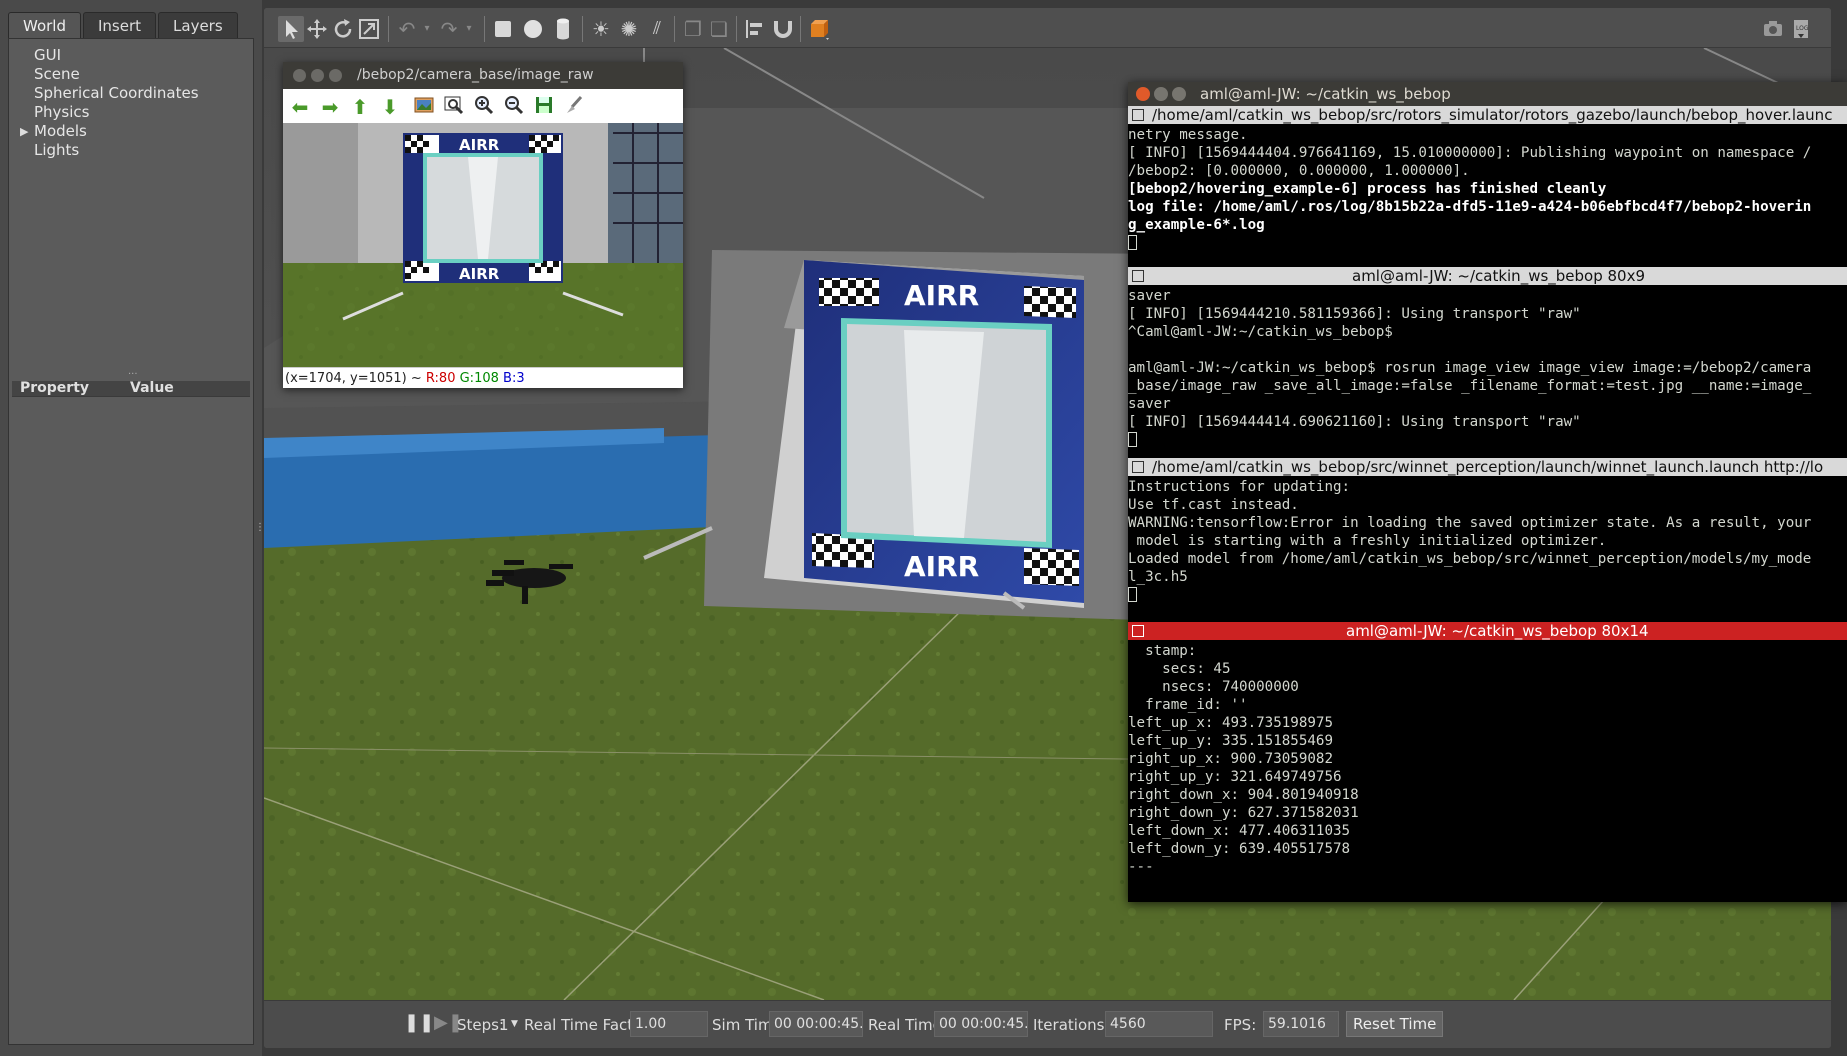  Describe the element at coordinates (24, 131) in the screenshot. I see `expand-arrow-icon: ▶` at that location.